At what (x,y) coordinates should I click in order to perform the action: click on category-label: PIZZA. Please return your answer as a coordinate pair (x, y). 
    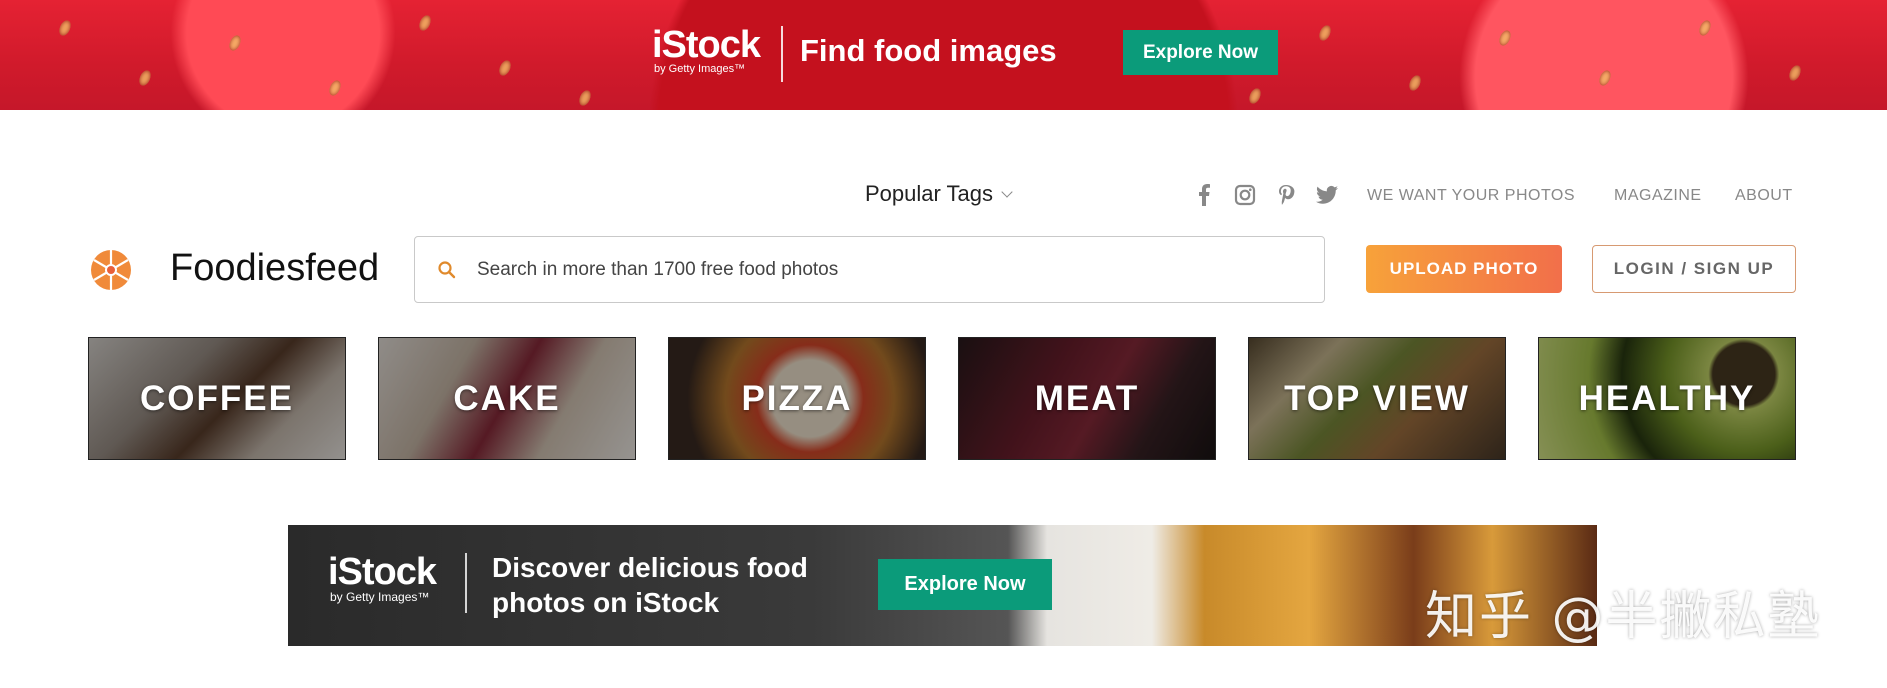
    Looking at the image, I should click on (797, 398).